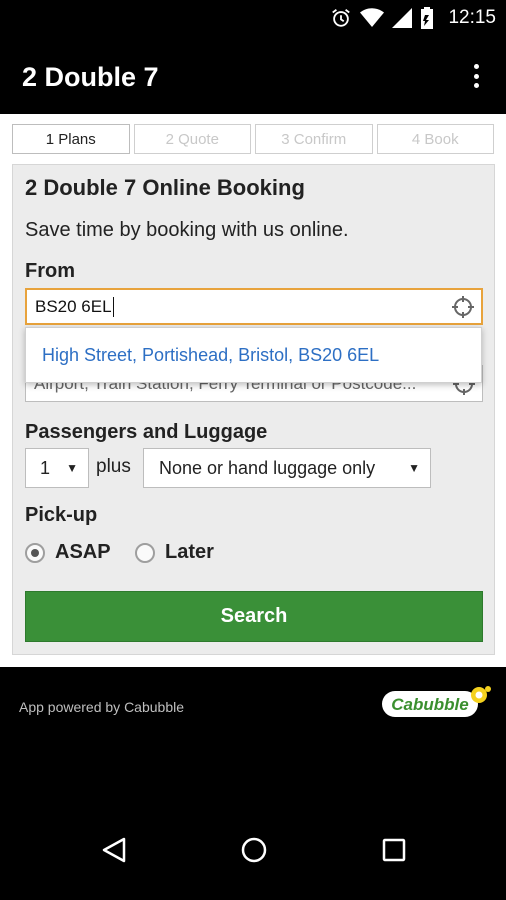 Image resolution: width=506 pixels, height=900 pixels. I want to click on battery-icon, so click(427, 18).